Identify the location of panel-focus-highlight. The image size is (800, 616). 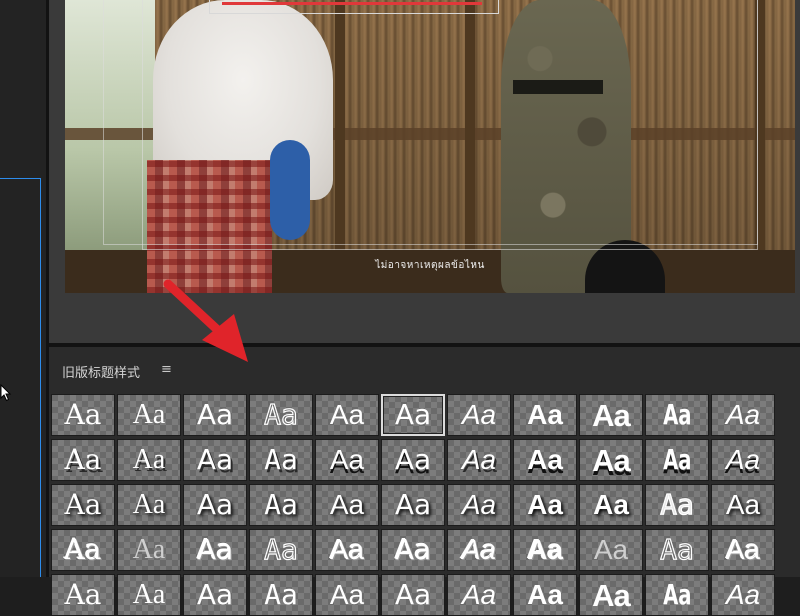
(20, 377).